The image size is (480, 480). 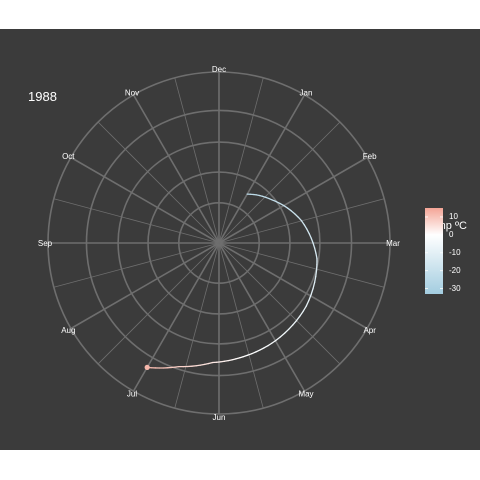 What do you see at coordinates (219, 417) in the screenshot?
I see `month-label-jun: Jun` at bounding box center [219, 417].